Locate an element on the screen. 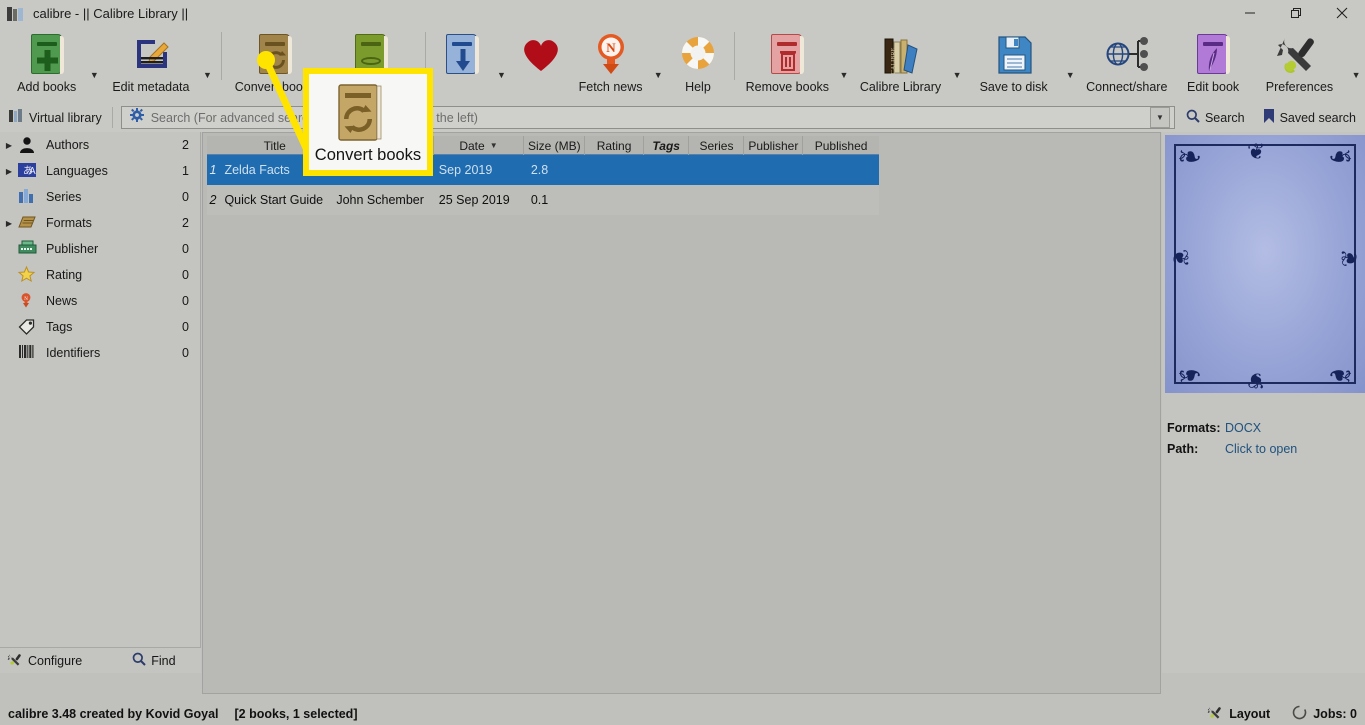  formats-icon is located at coordinates (29, 223).